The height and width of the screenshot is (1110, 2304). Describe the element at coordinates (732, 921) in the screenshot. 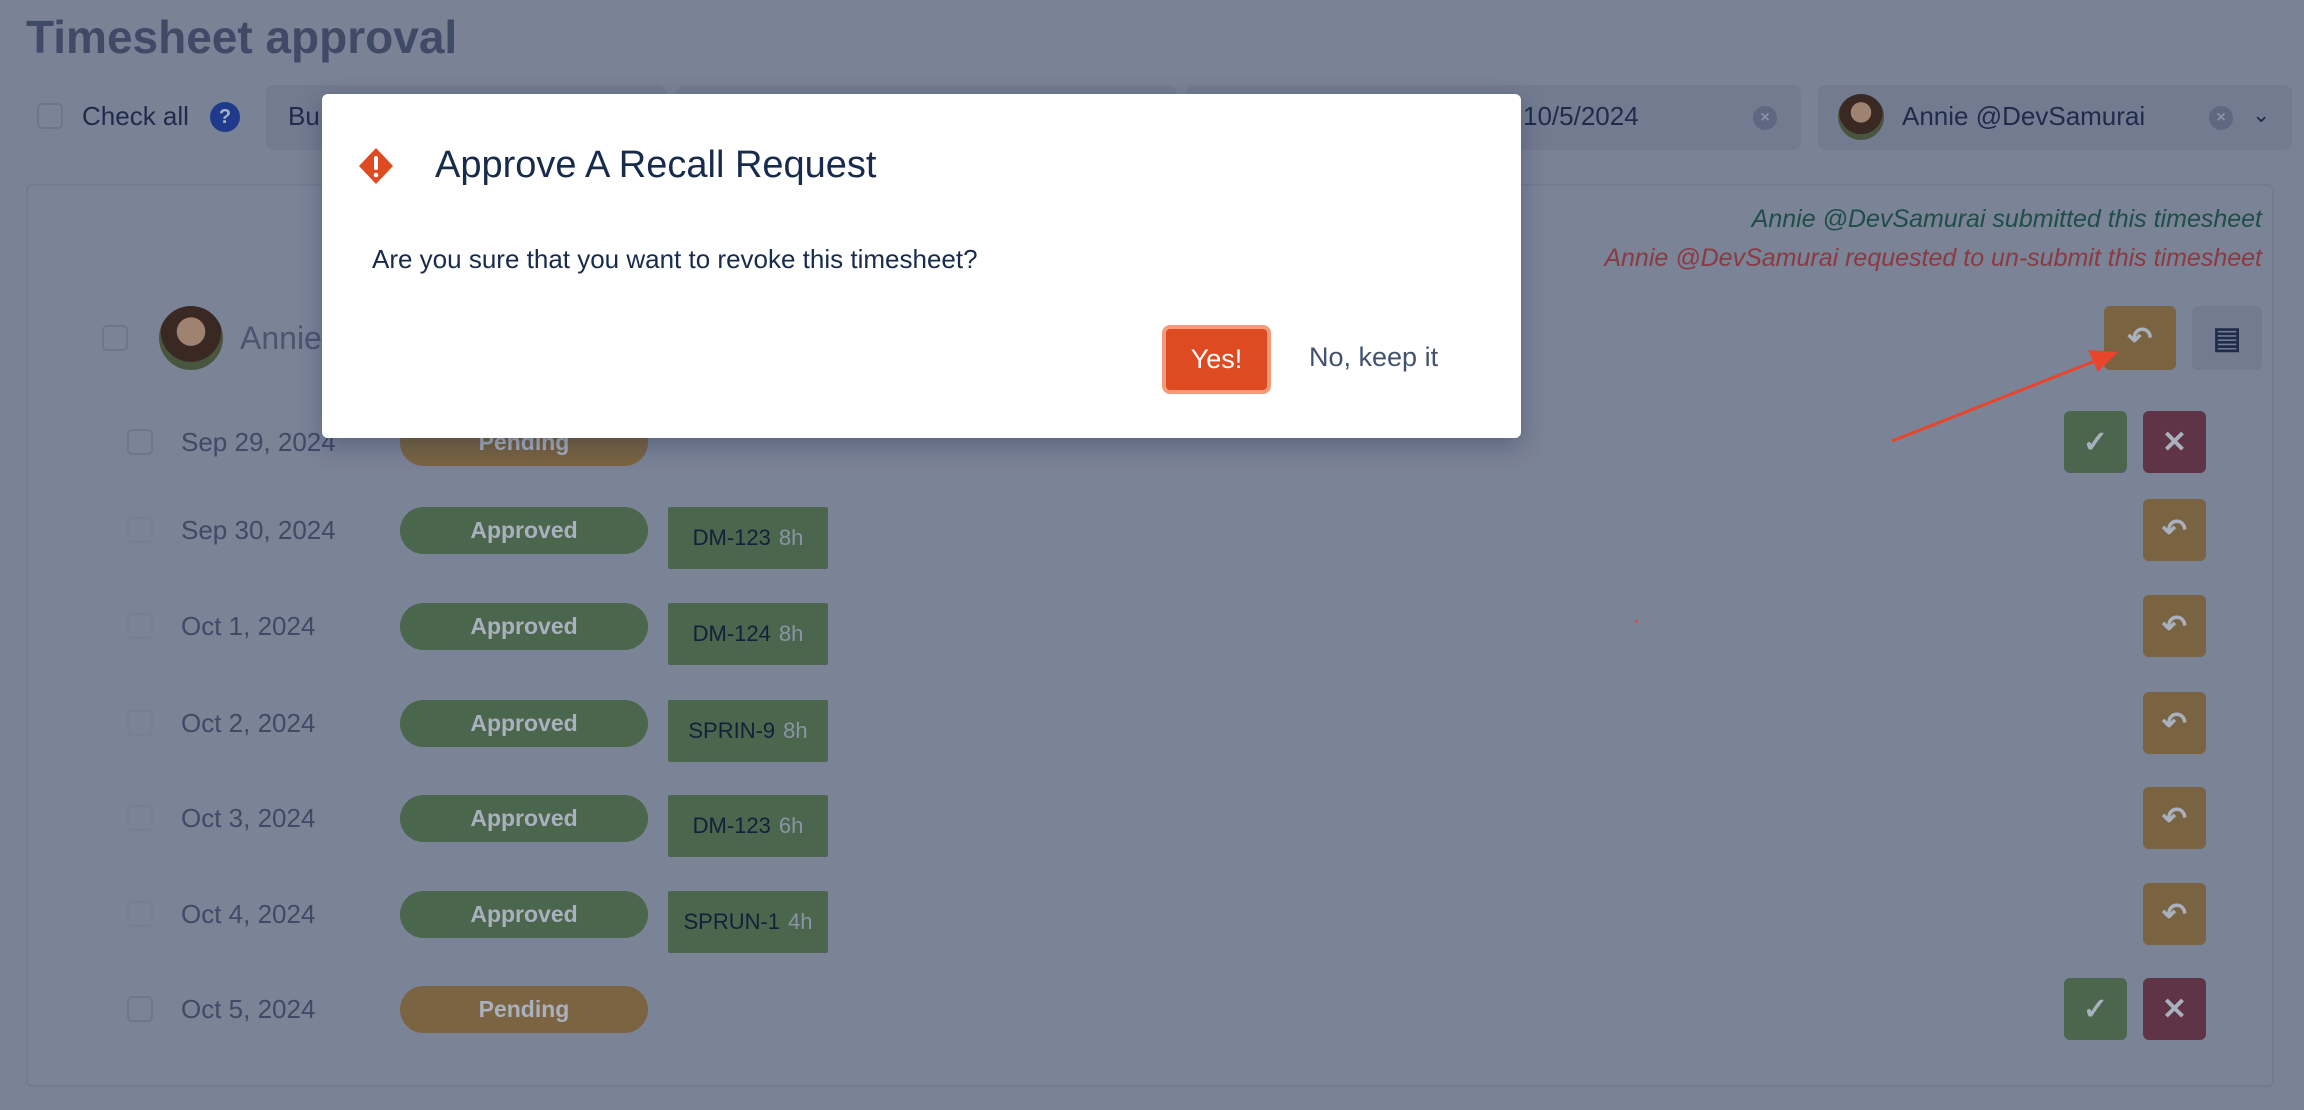

I see `issue-key: SPRUN-1` at that location.